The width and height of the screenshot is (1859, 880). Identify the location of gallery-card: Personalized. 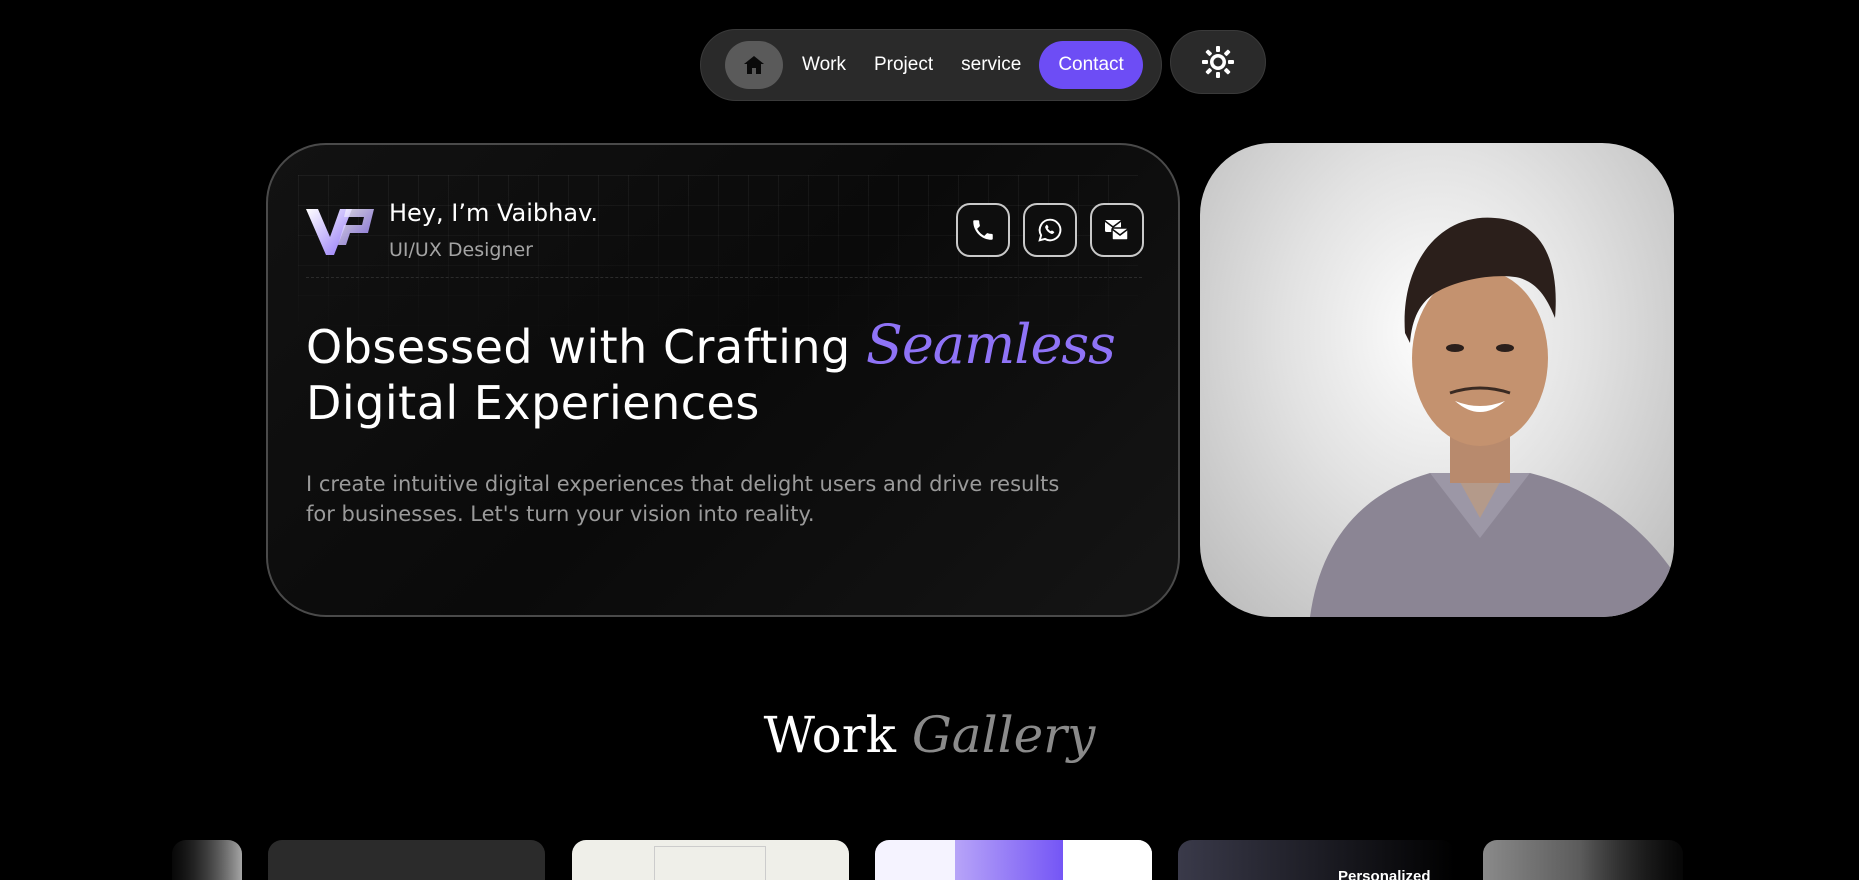
(1316, 860).